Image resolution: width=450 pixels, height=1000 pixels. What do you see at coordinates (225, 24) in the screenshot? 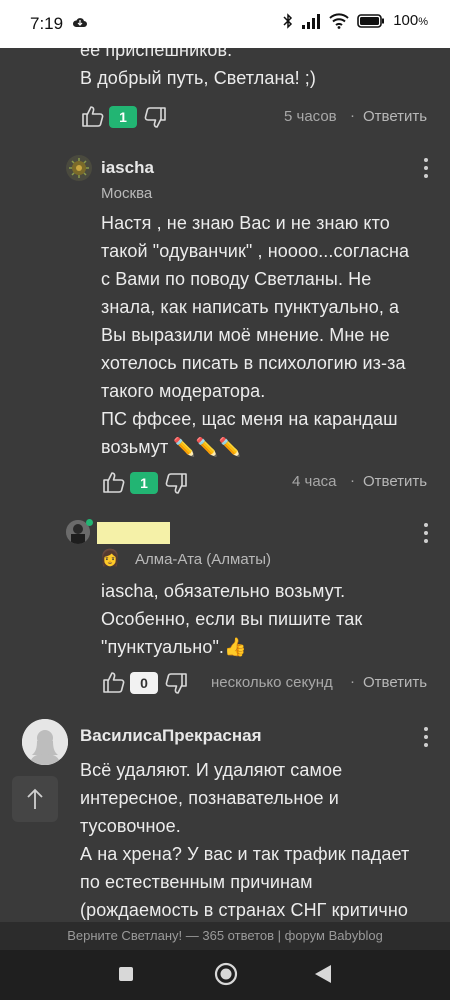
I see `status-bar: 7:19 100%` at bounding box center [225, 24].